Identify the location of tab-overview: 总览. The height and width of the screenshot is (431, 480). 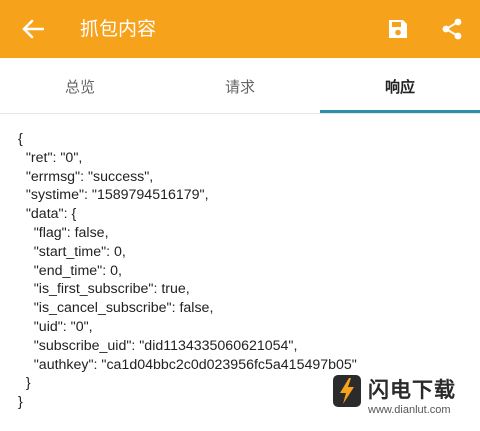
(80, 86).